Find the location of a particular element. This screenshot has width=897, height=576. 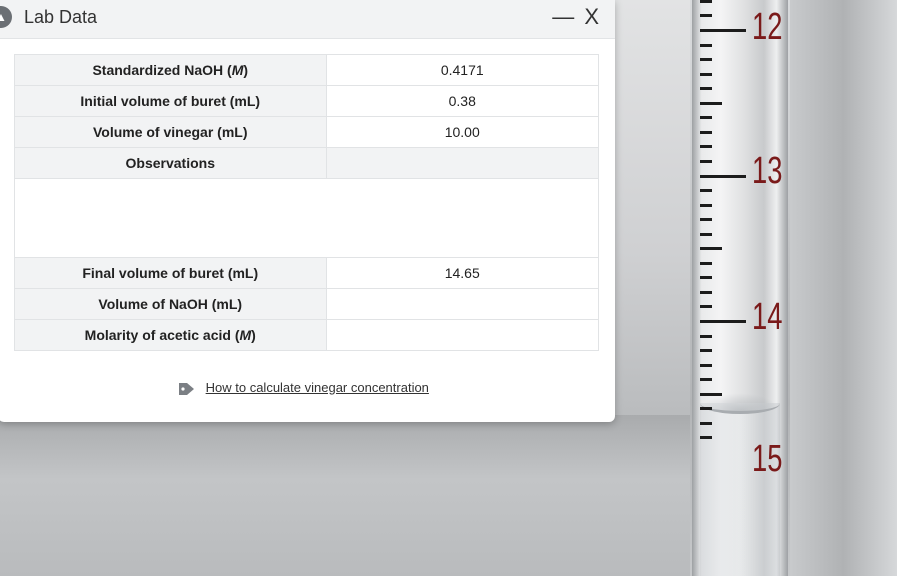

help-link-row: How to calculate vinegar concentration is located at coordinates (303, 388).